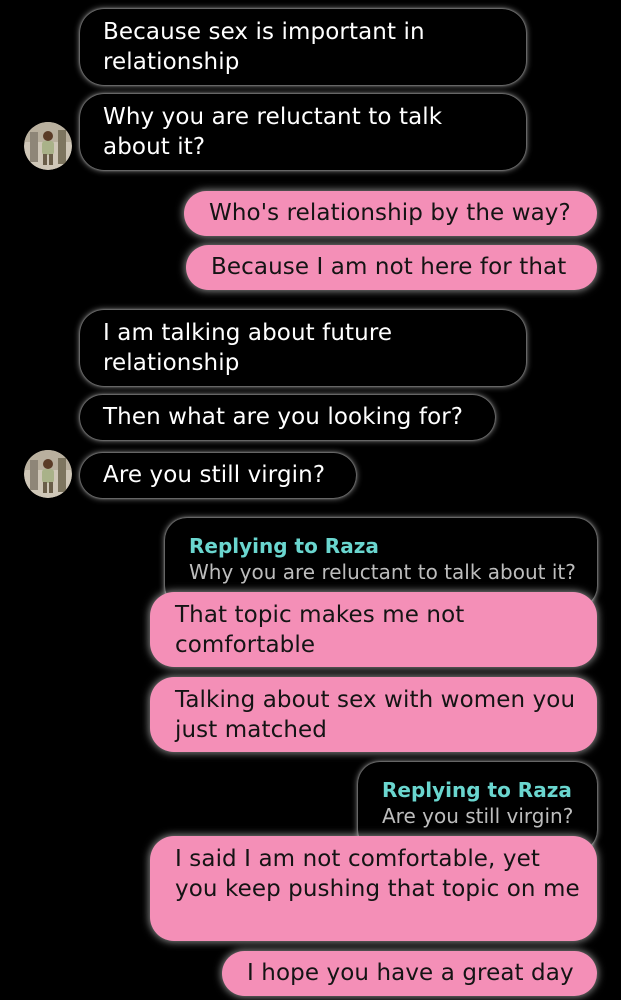 The height and width of the screenshot is (1000, 621). What do you see at coordinates (283, 417) in the screenshot?
I see `message-text: Then what are you looking for?` at bounding box center [283, 417].